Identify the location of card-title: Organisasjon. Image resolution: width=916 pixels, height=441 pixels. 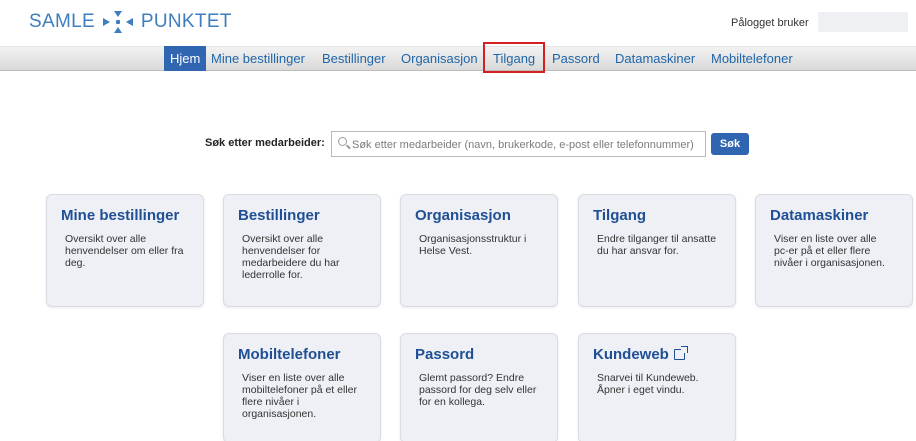
(463, 215).